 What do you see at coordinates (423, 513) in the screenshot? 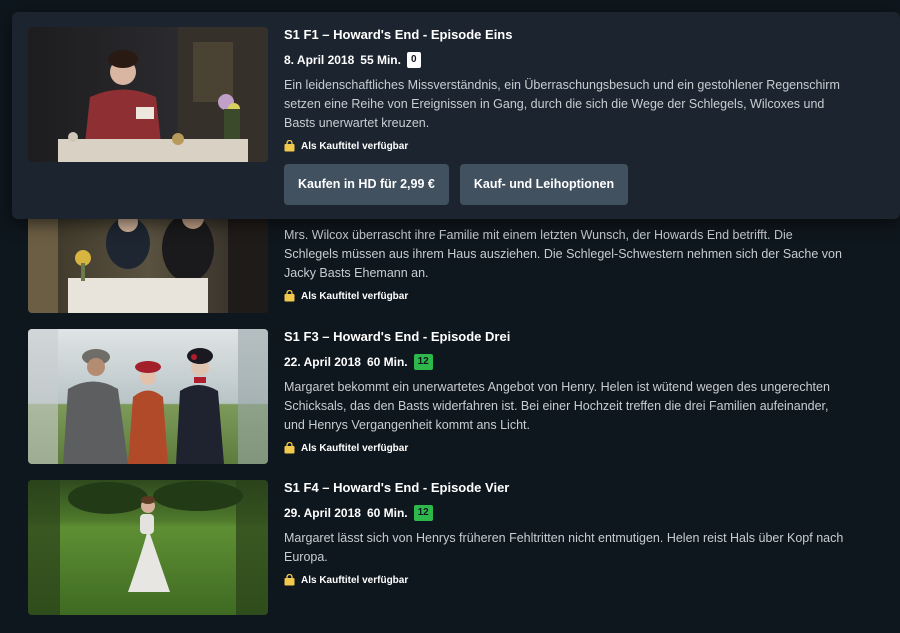
I see `episode-4-age-rating-badge: 12` at bounding box center [423, 513].